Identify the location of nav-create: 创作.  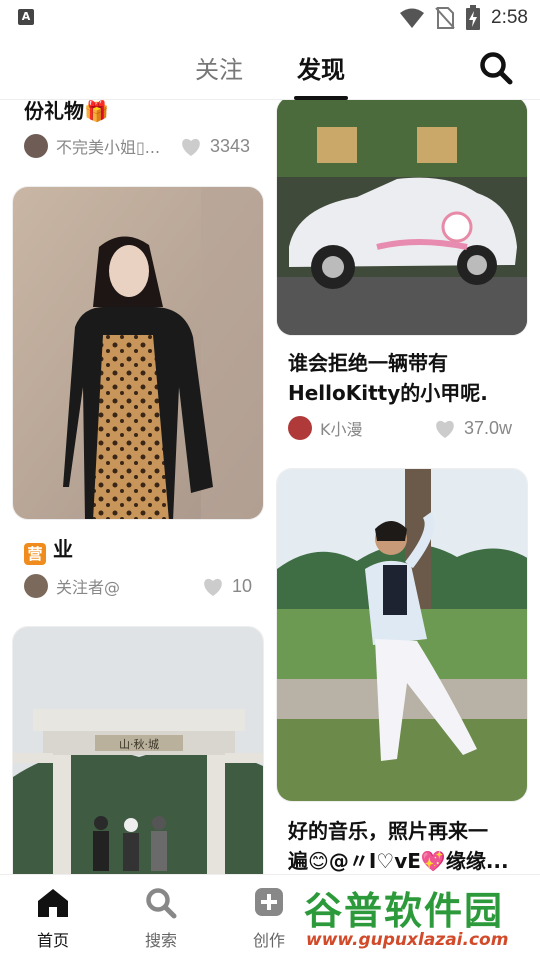
(269, 919).